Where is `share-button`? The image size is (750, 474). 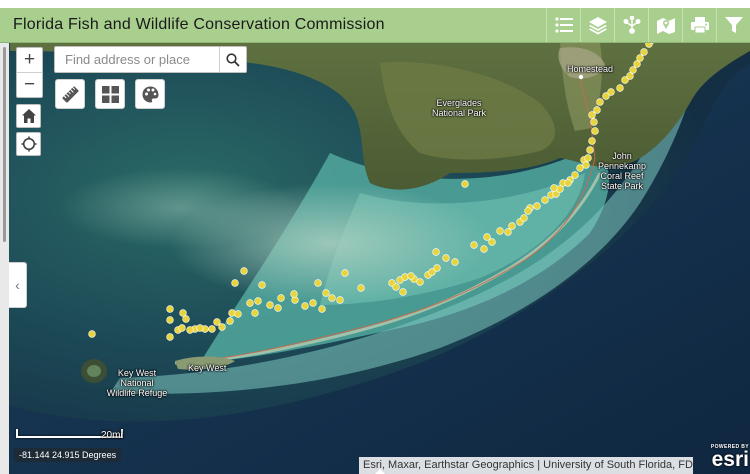
share-button is located at coordinates (631, 25).